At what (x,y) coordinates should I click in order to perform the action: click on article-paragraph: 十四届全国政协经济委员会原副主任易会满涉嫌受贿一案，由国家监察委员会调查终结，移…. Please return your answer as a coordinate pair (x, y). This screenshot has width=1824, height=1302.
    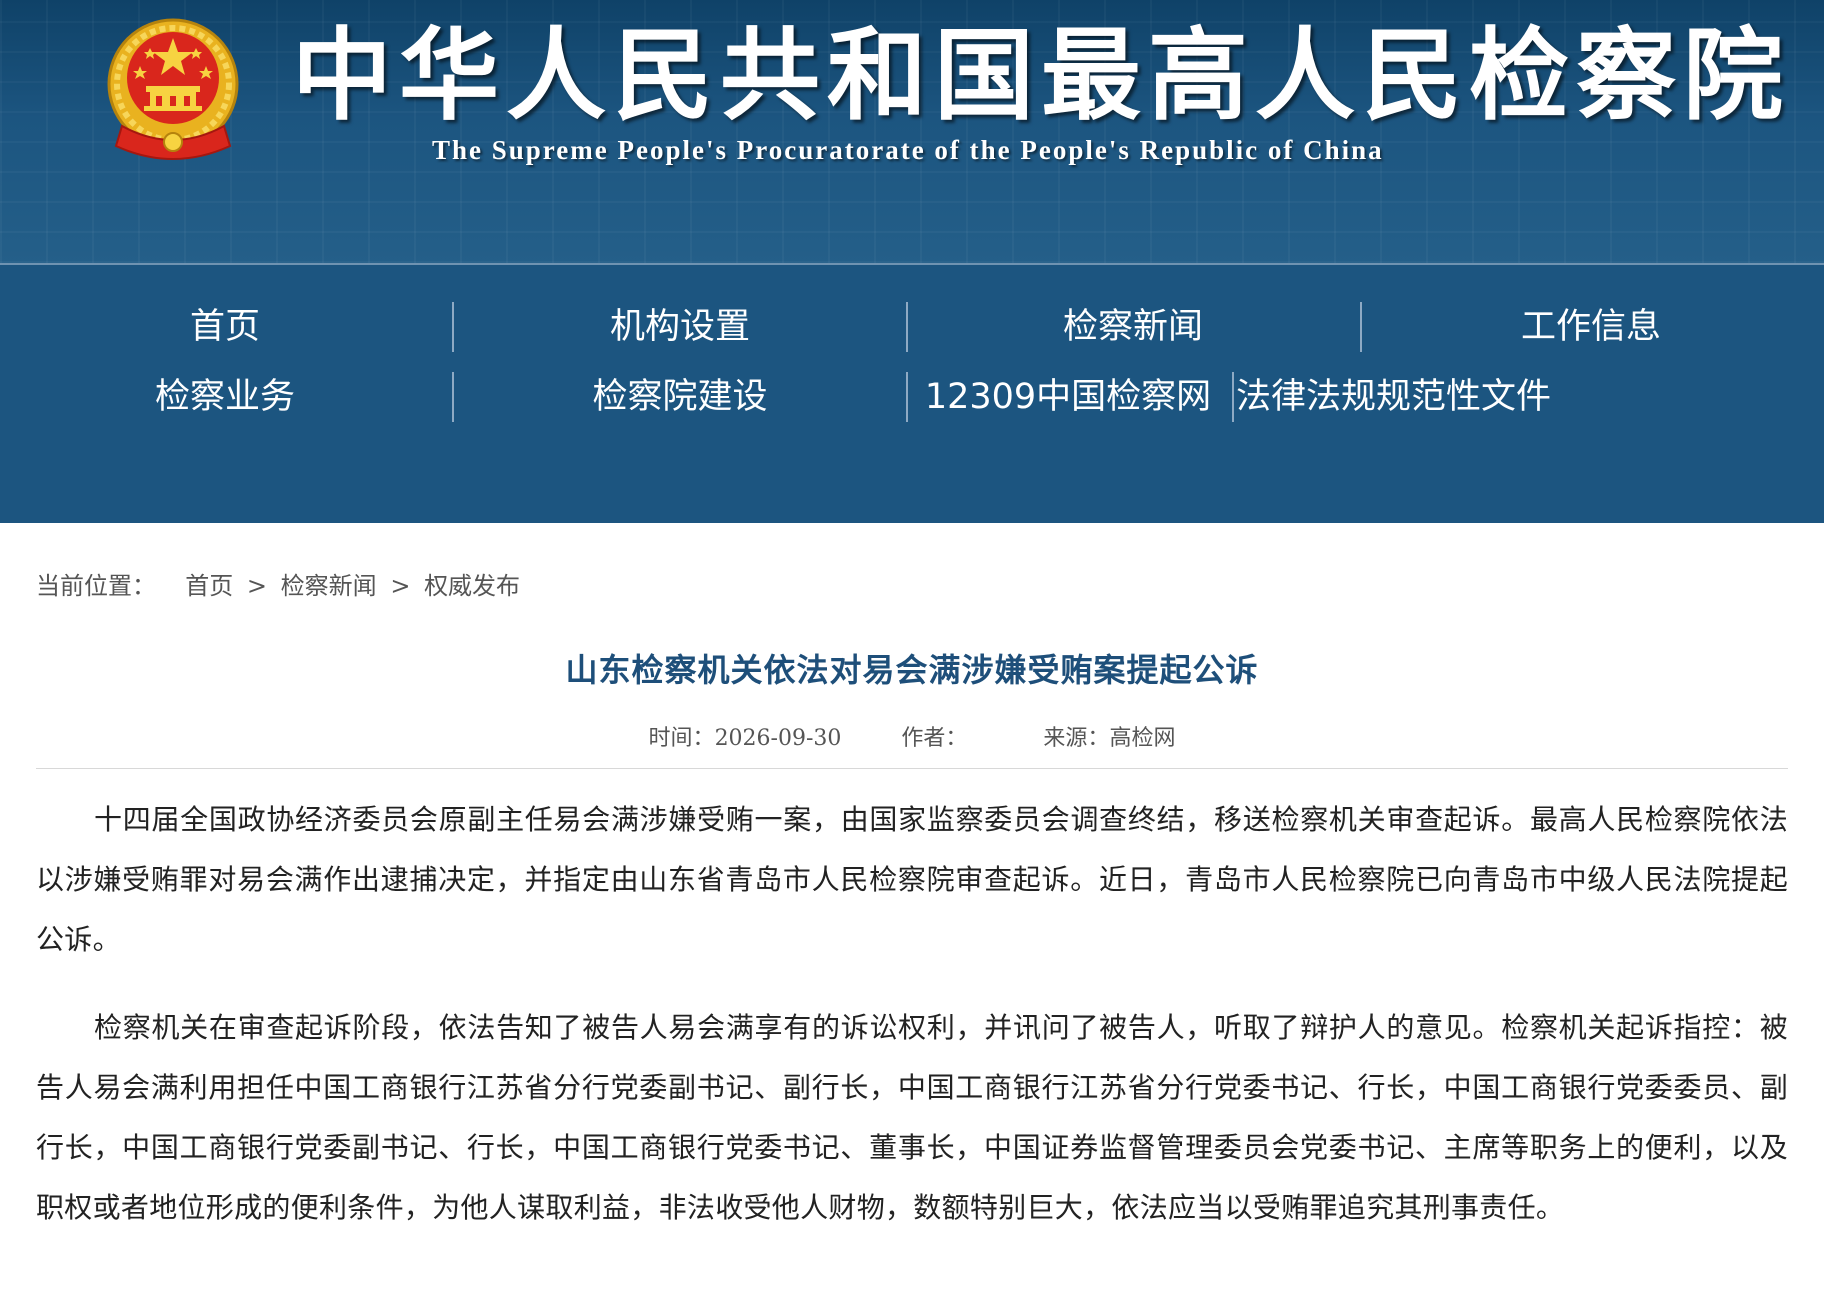
    Looking at the image, I should click on (912, 879).